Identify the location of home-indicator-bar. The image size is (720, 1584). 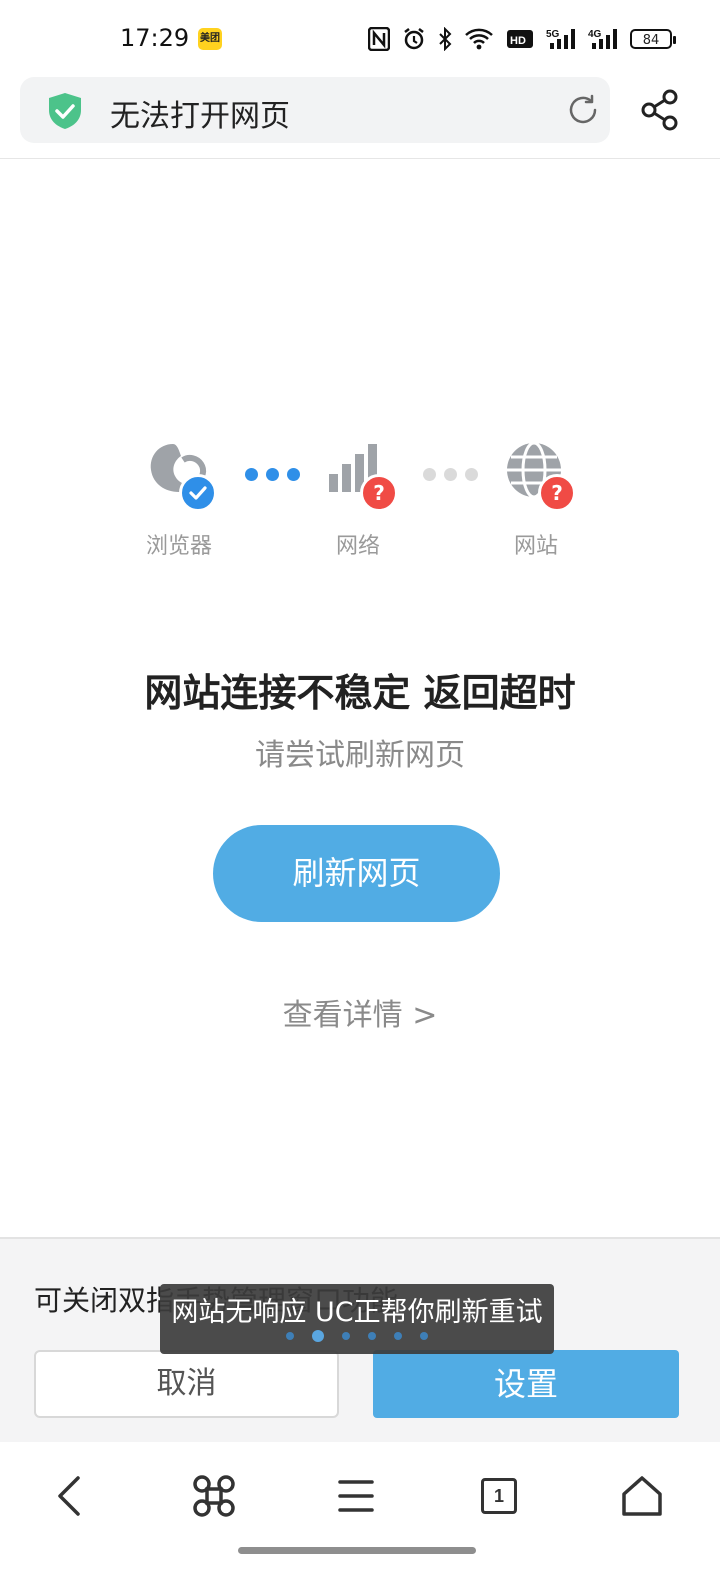
(357, 1550).